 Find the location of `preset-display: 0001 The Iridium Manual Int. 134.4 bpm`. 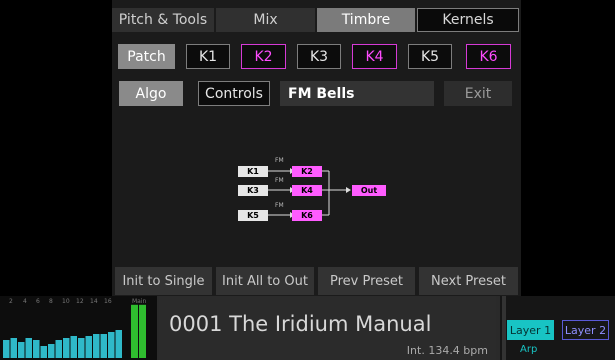

preset-display: 0001 The Iridium Manual Int. 134.4 bpm is located at coordinates (327, 328).